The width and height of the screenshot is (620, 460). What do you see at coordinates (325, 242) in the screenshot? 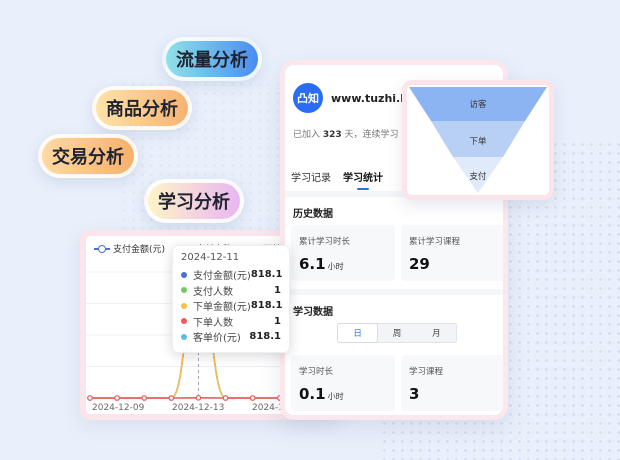
I see `stat-label: 累计学习时长` at bounding box center [325, 242].